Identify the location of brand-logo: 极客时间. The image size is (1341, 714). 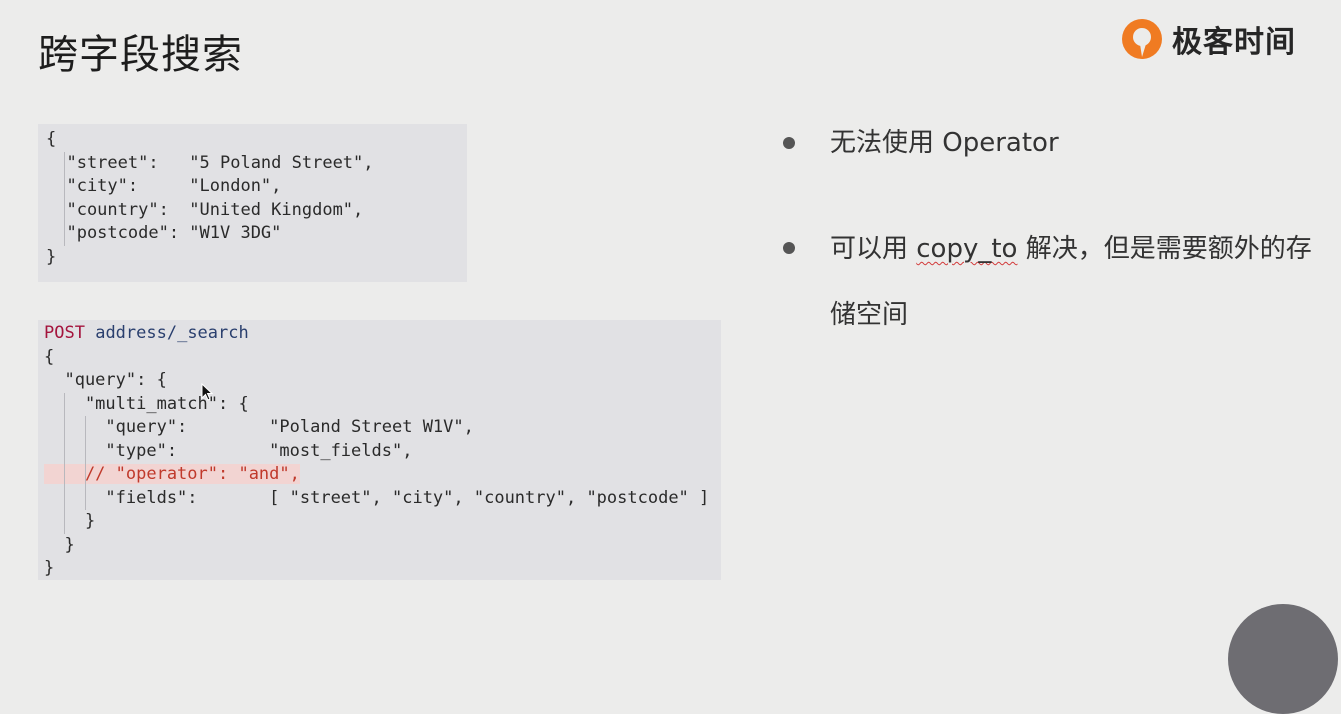
(1208, 39).